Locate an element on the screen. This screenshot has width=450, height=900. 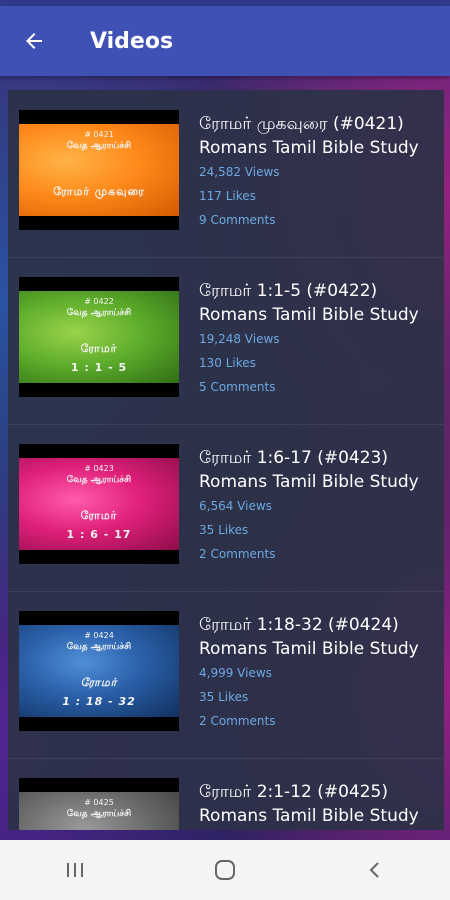
thumbnail-number: # 0424 is located at coordinates (99, 635).